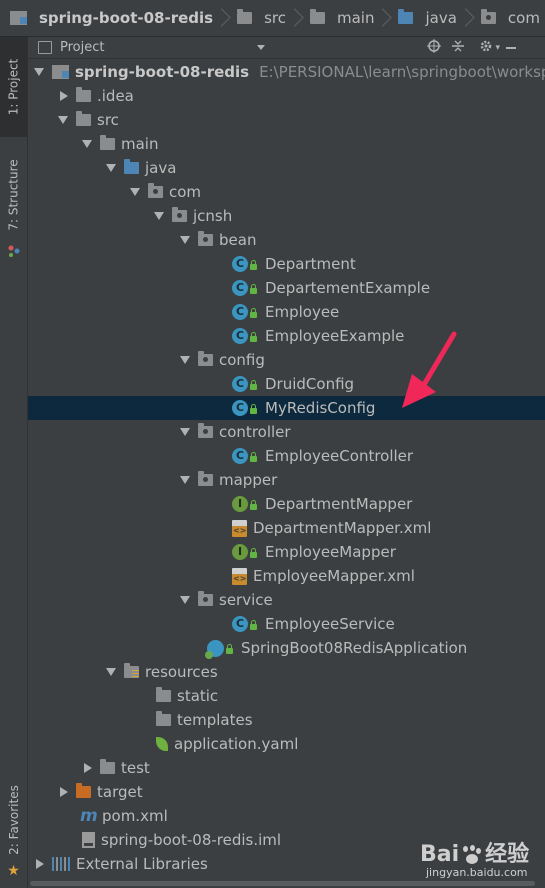 The image size is (545, 888). What do you see at coordinates (191, 840) in the screenshot?
I see `tree-item-label: spring-boot-08-redis.iml` at bounding box center [191, 840].